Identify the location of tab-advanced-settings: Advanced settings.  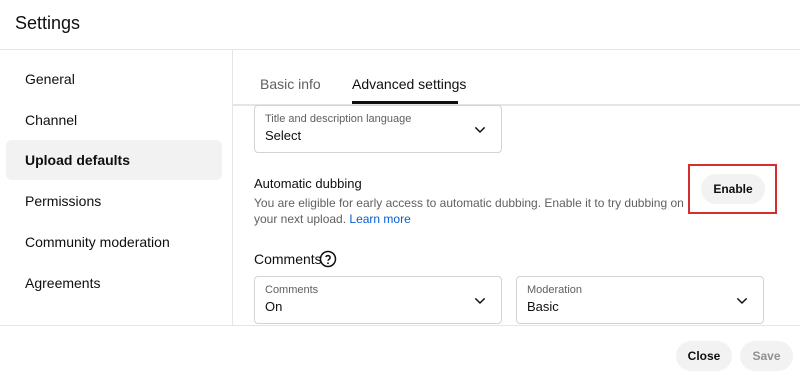
(409, 84).